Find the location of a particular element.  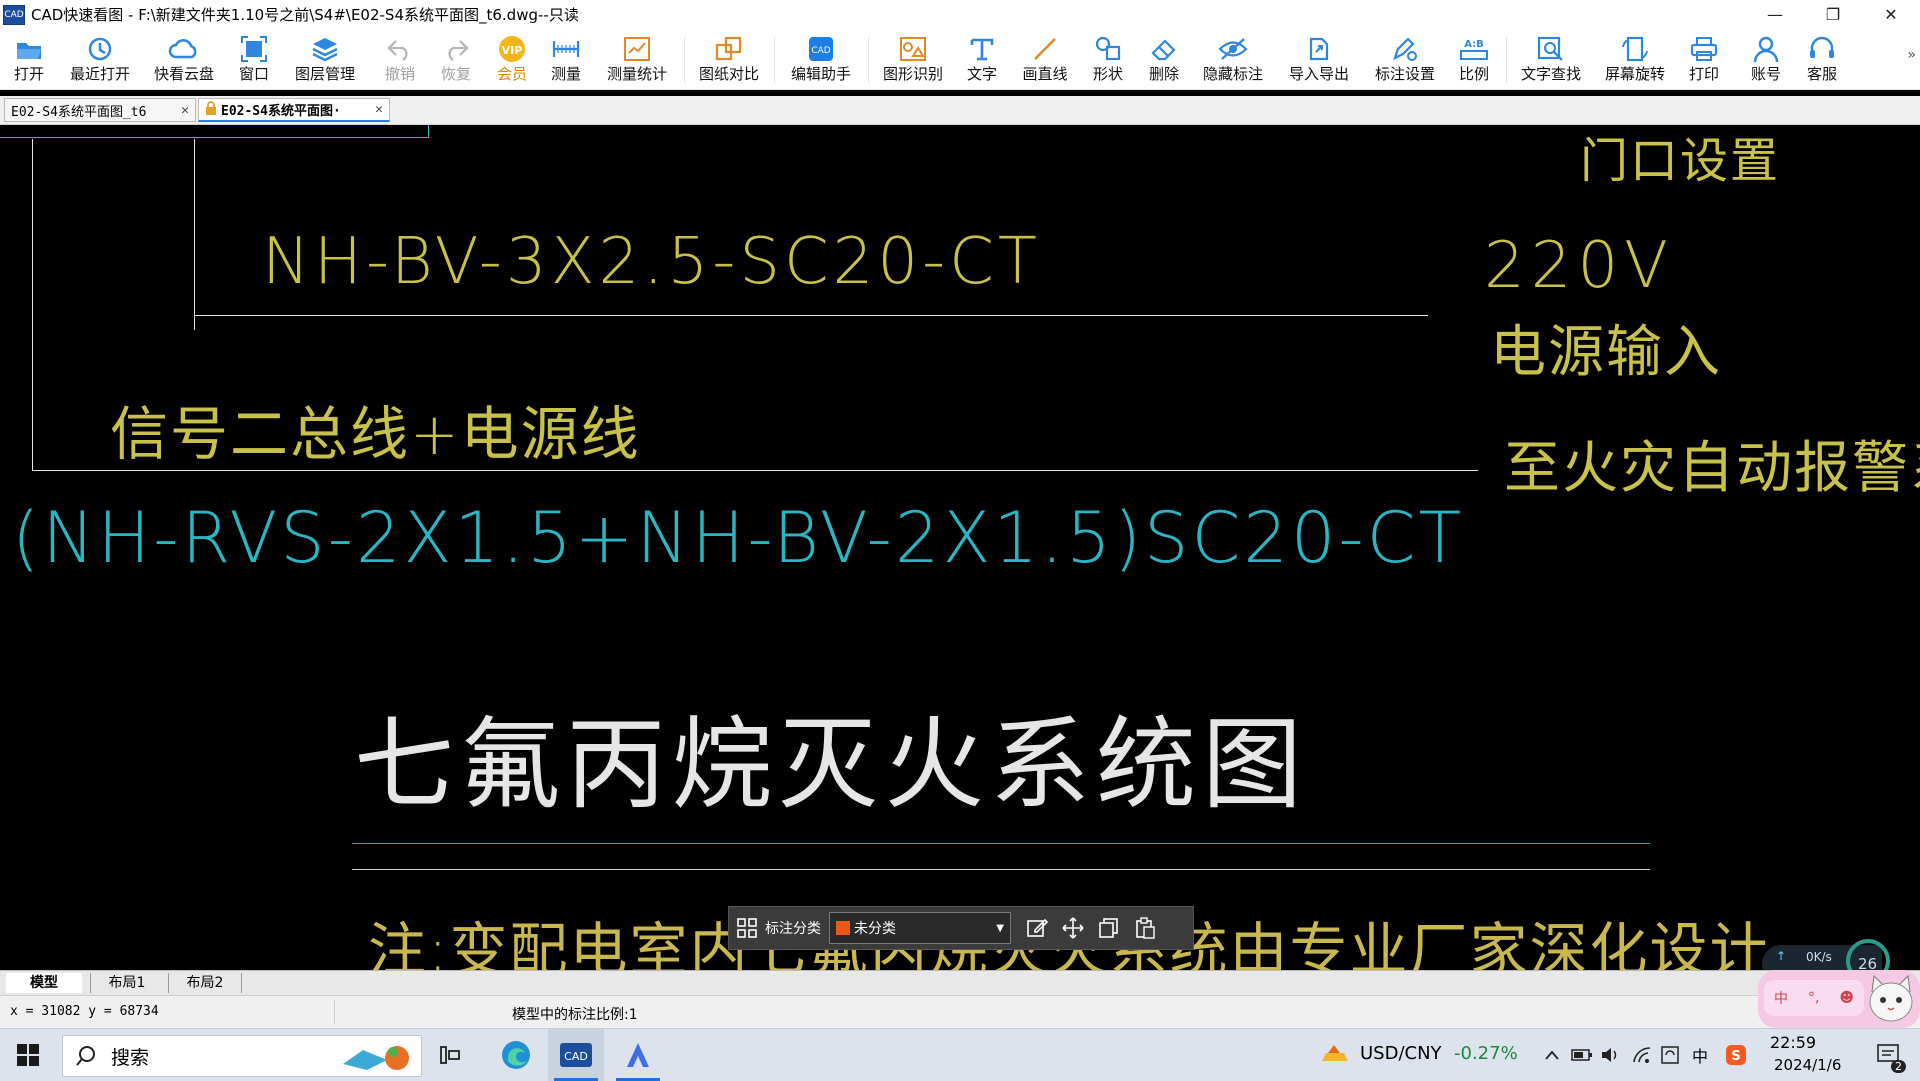

draw-line-button: 画直线 is located at coordinates (1045, 60).